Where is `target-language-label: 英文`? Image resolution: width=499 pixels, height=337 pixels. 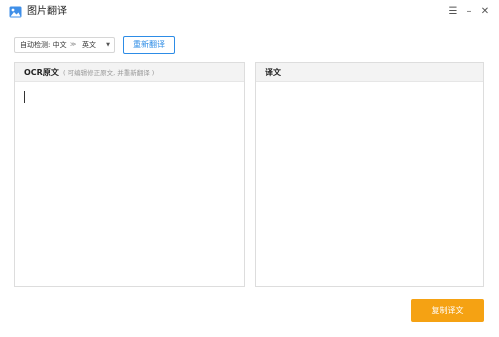
target-language-label: 英文 is located at coordinates (89, 45).